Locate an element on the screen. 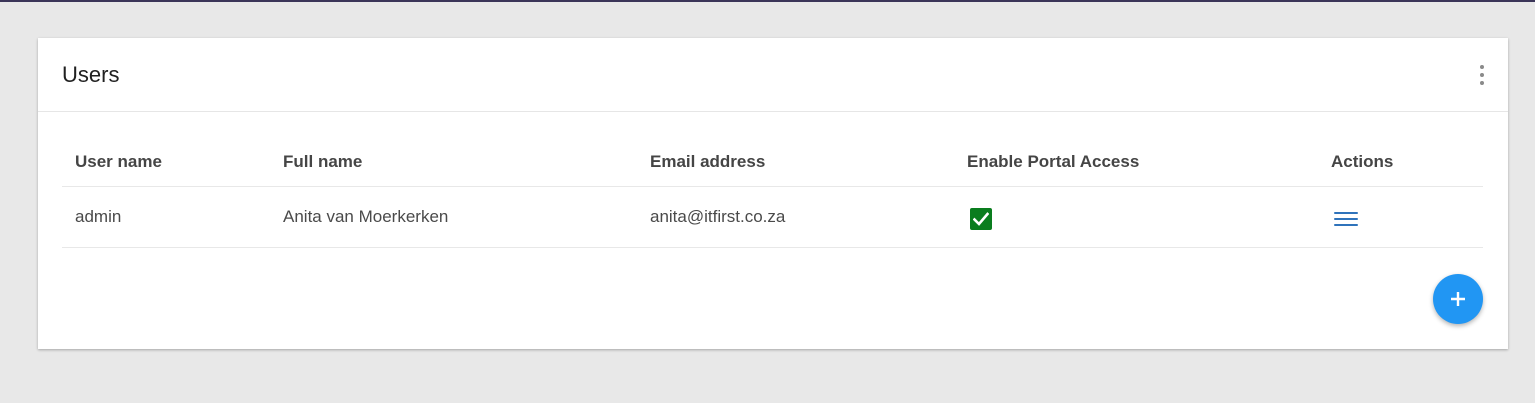 Image resolution: width=1535 pixels, height=403 pixels. add-user-button is located at coordinates (1458, 299).